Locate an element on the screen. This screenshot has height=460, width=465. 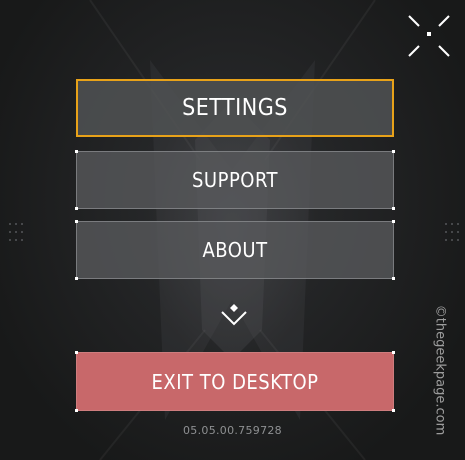
exit-button-label: EXIT TO DESKTOP is located at coordinates (235, 381).